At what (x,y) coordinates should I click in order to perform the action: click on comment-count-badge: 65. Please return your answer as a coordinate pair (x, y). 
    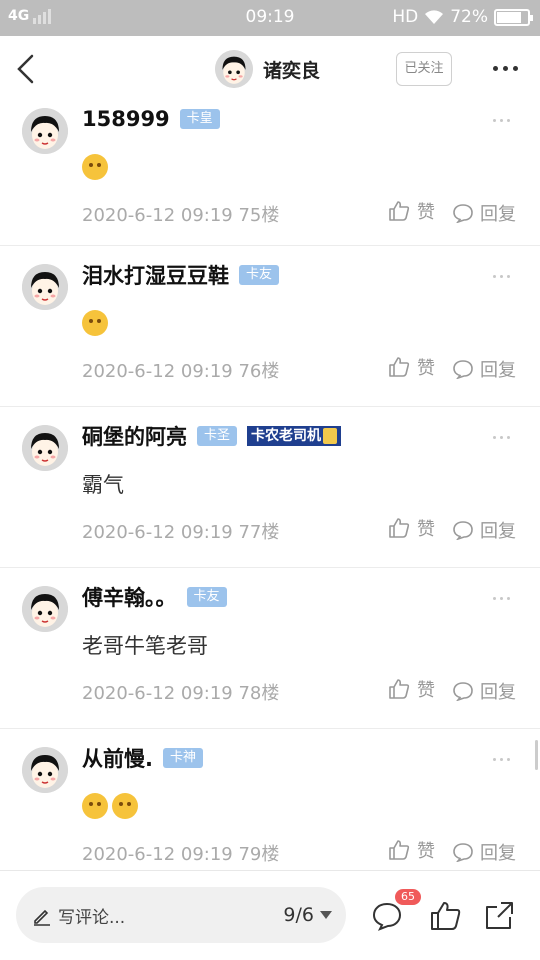
    Looking at the image, I should click on (408, 897).